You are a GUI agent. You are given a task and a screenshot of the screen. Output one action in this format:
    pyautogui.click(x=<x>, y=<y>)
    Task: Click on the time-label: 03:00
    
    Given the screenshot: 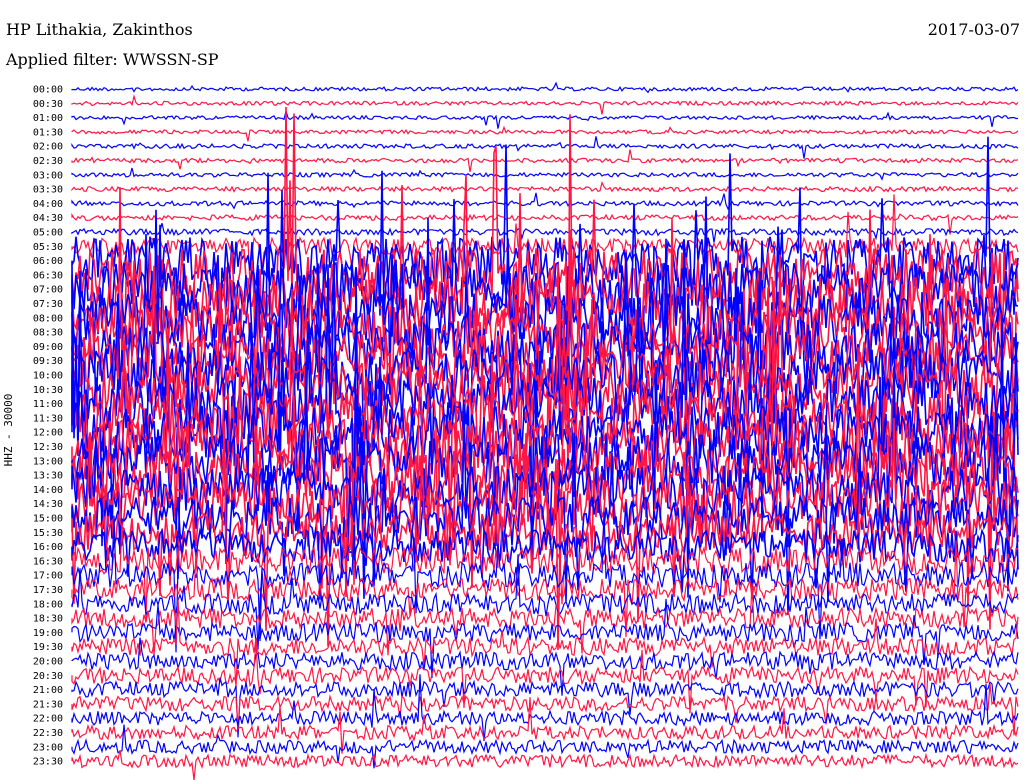 What is the action you would take?
    pyautogui.click(x=48, y=175)
    